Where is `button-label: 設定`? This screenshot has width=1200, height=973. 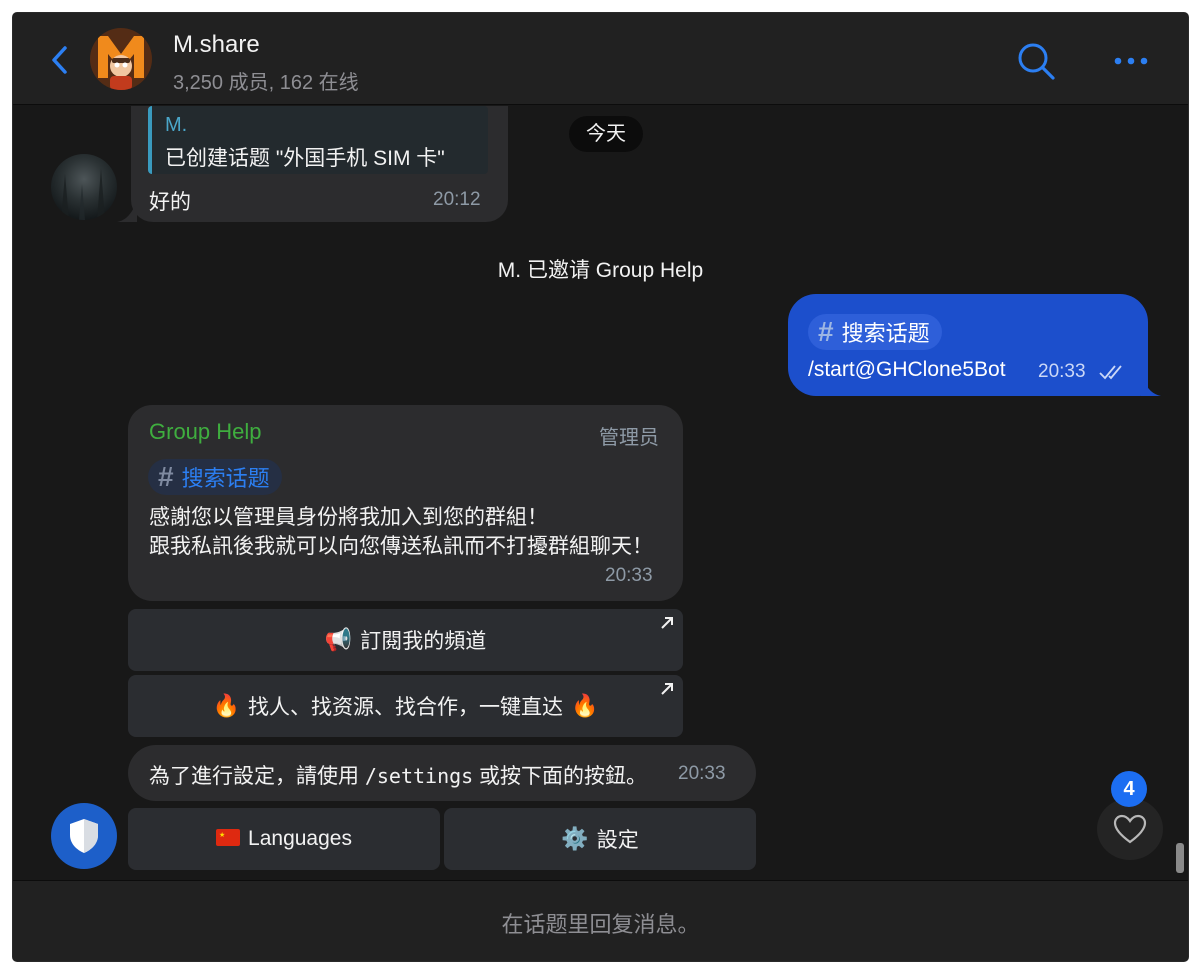 button-label: 設定 is located at coordinates (617, 840).